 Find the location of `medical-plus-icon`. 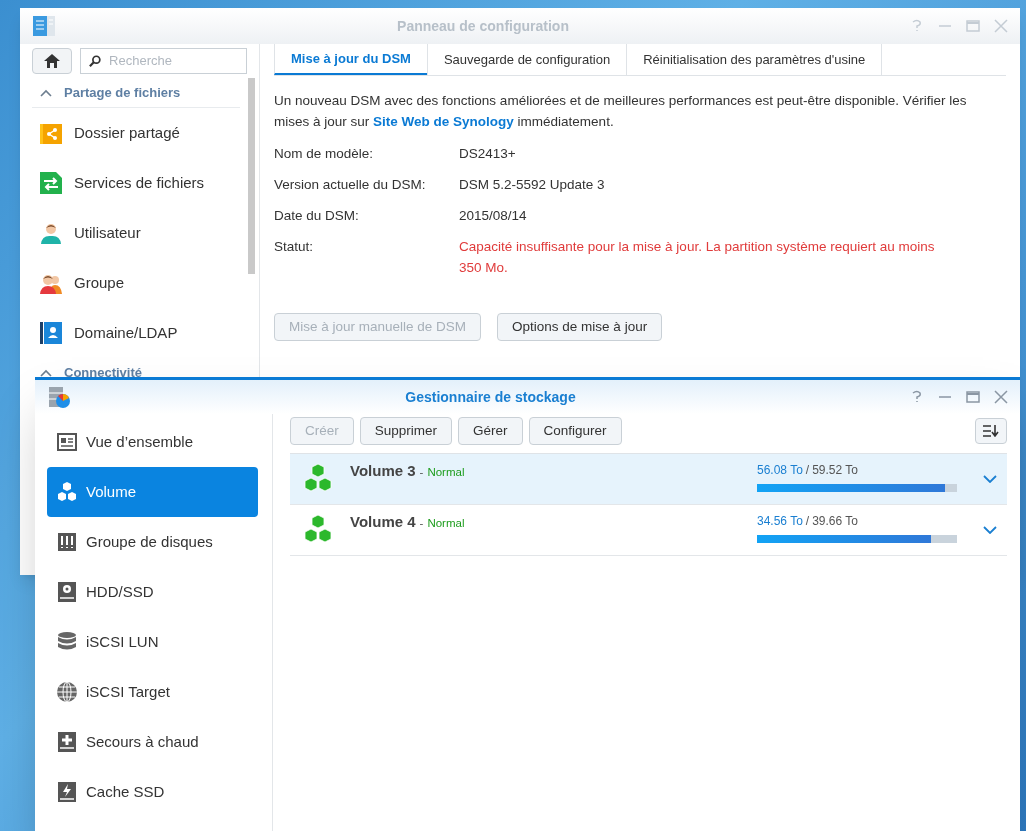

medical-plus-icon is located at coordinates (67, 742).